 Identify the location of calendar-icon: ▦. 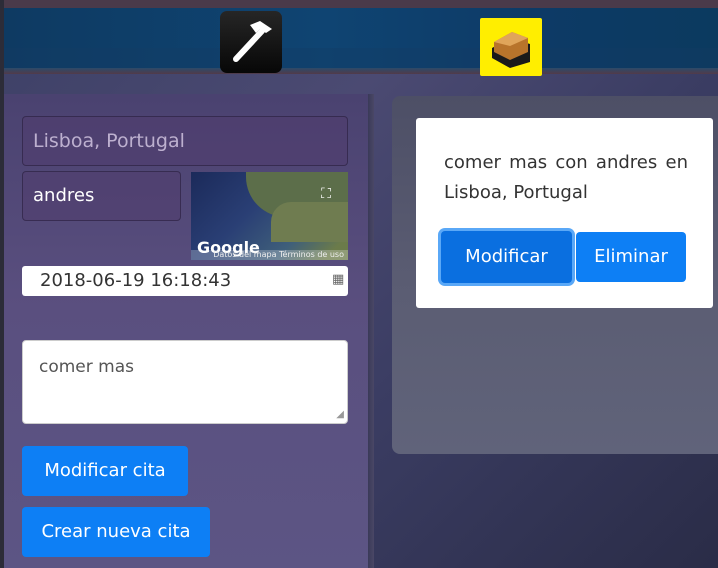
(339, 280).